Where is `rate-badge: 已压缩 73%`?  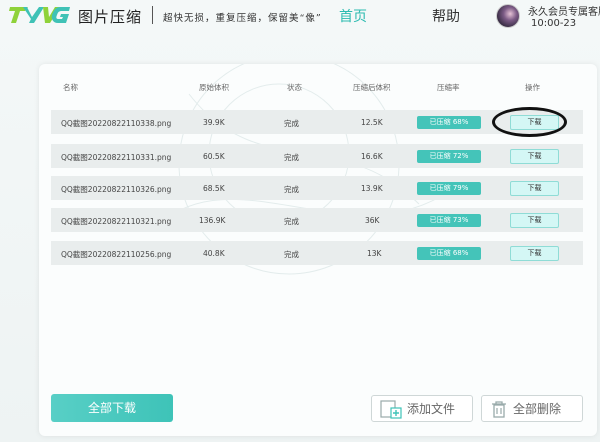 rate-badge: 已压缩 73% is located at coordinates (449, 220).